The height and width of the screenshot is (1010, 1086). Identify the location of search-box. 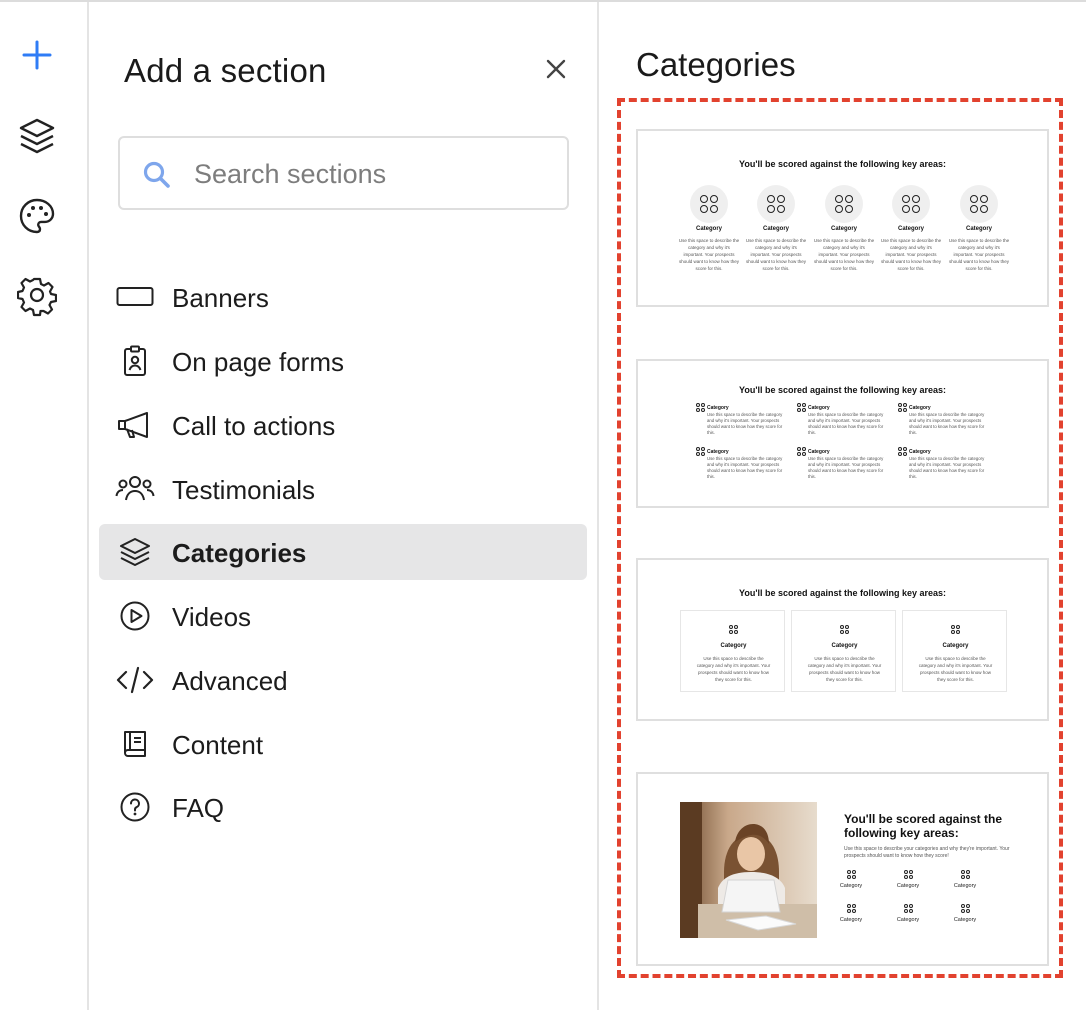
(343, 173).